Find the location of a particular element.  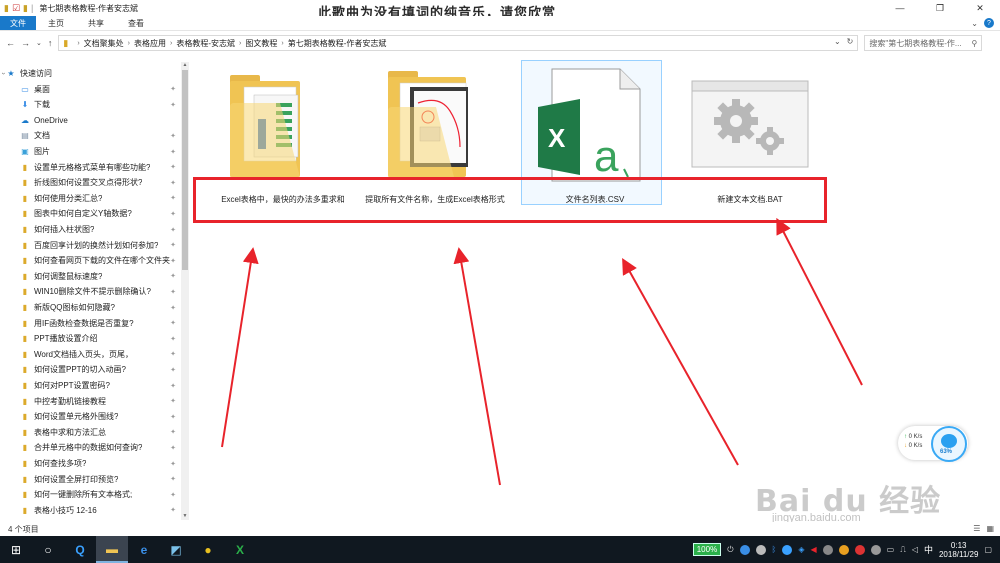

search-icon: ⚲ is located at coordinates (975, 43).